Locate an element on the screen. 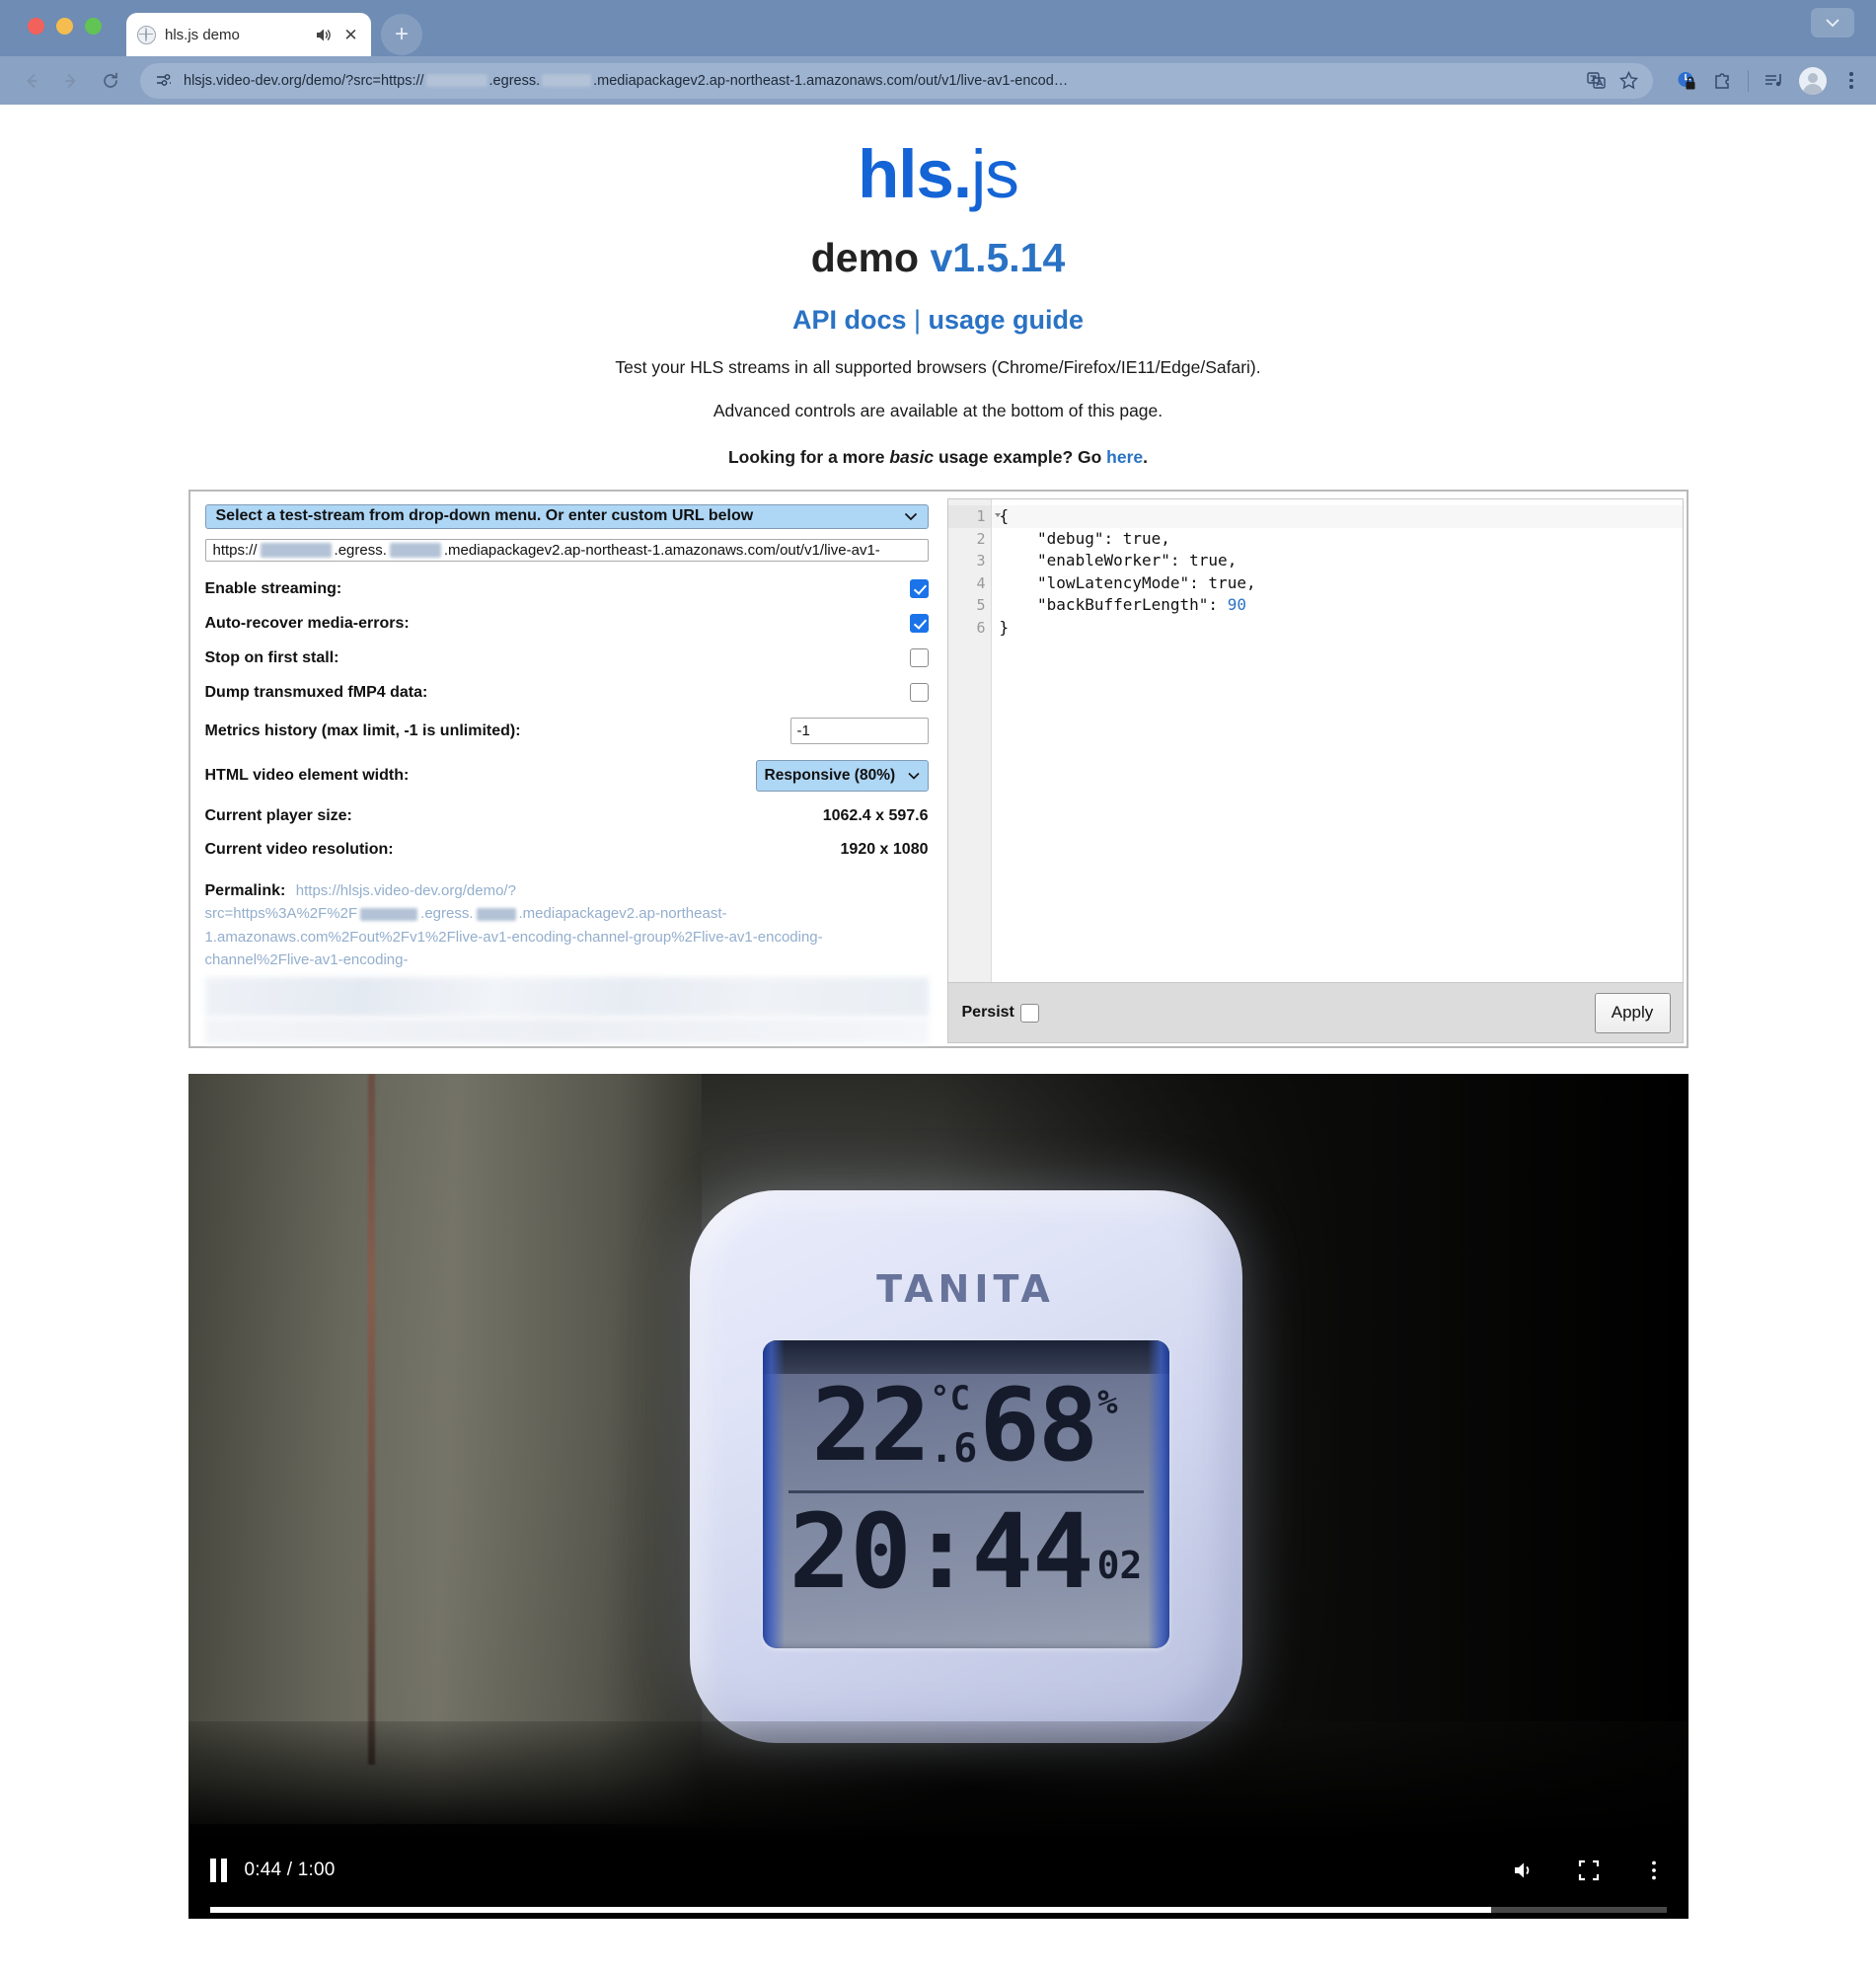 The image size is (1876, 1974). apply-button: Apply is located at coordinates (1632, 1012).